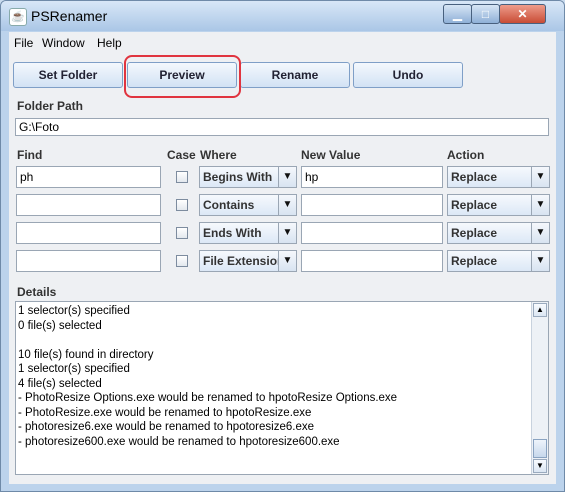 The image size is (565, 492). What do you see at coordinates (37, 292) in the screenshot?
I see `details-label: Details` at bounding box center [37, 292].